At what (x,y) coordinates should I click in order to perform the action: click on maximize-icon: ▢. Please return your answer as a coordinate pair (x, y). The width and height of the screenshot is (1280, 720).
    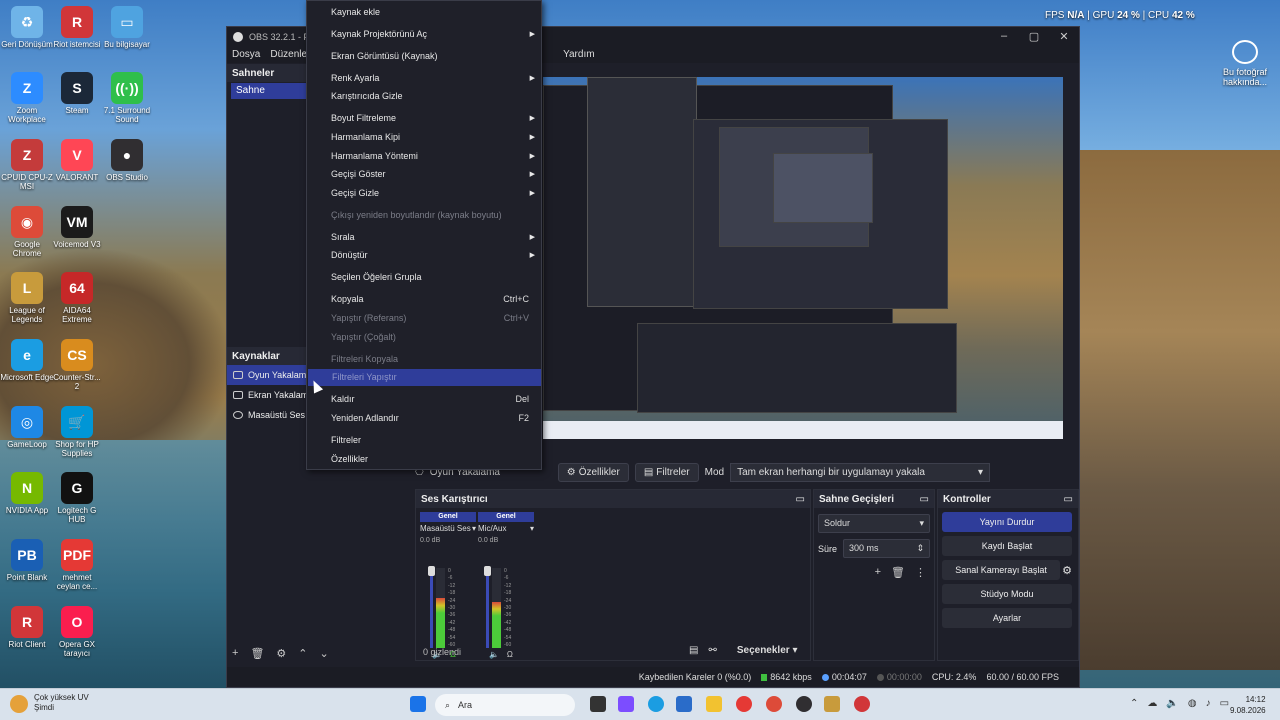
    Looking at the image, I should click on (1034, 36).